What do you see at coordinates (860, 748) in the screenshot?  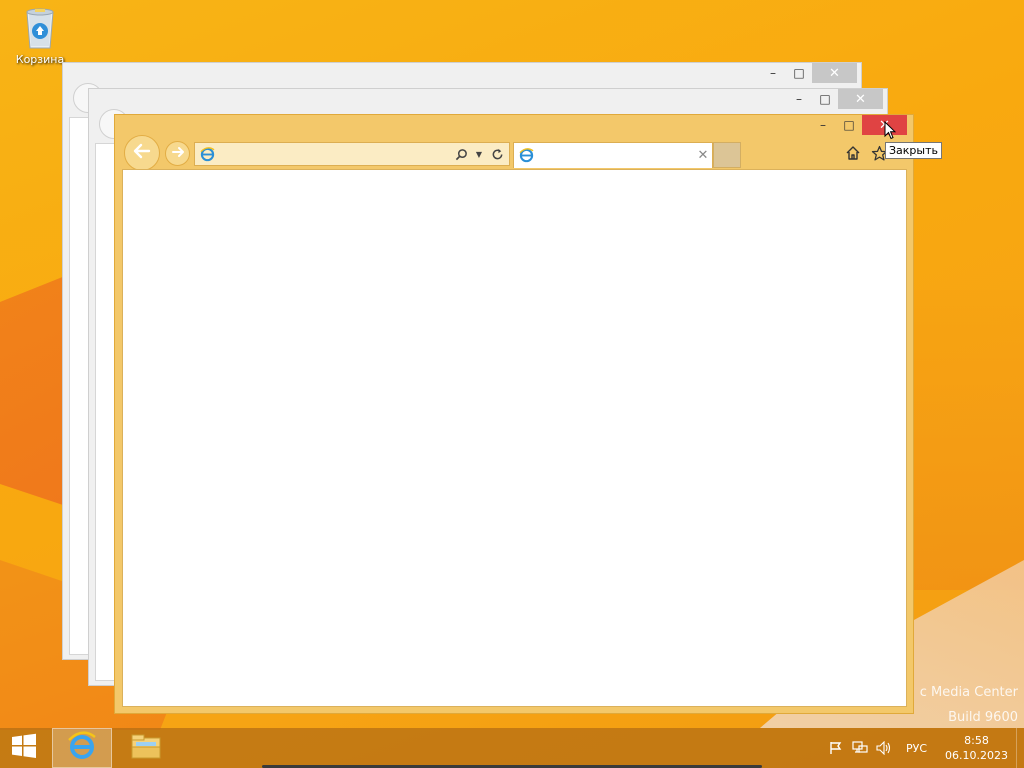 I see `network-icon` at bounding box center [860, 748].